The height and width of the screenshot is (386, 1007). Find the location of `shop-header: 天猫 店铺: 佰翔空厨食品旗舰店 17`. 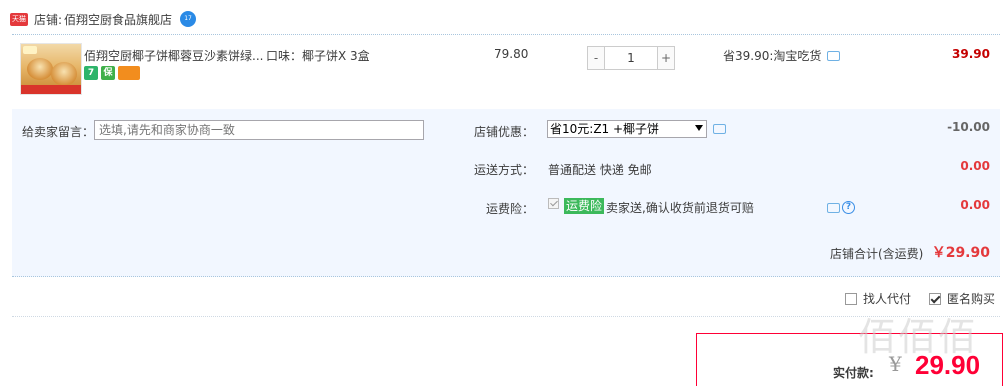

shop-header: 天猫 店铺: 佰翔空厨食品旗舰店 17 is located at coordinates (103, 19).